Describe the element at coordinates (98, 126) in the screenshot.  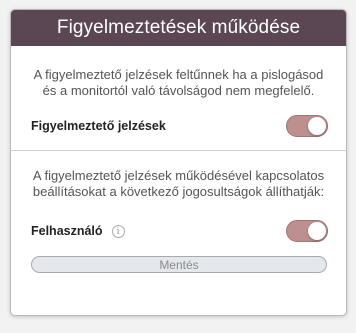
I see `alerts-toggle-label: Figyelmeztető jelzések` at that location.